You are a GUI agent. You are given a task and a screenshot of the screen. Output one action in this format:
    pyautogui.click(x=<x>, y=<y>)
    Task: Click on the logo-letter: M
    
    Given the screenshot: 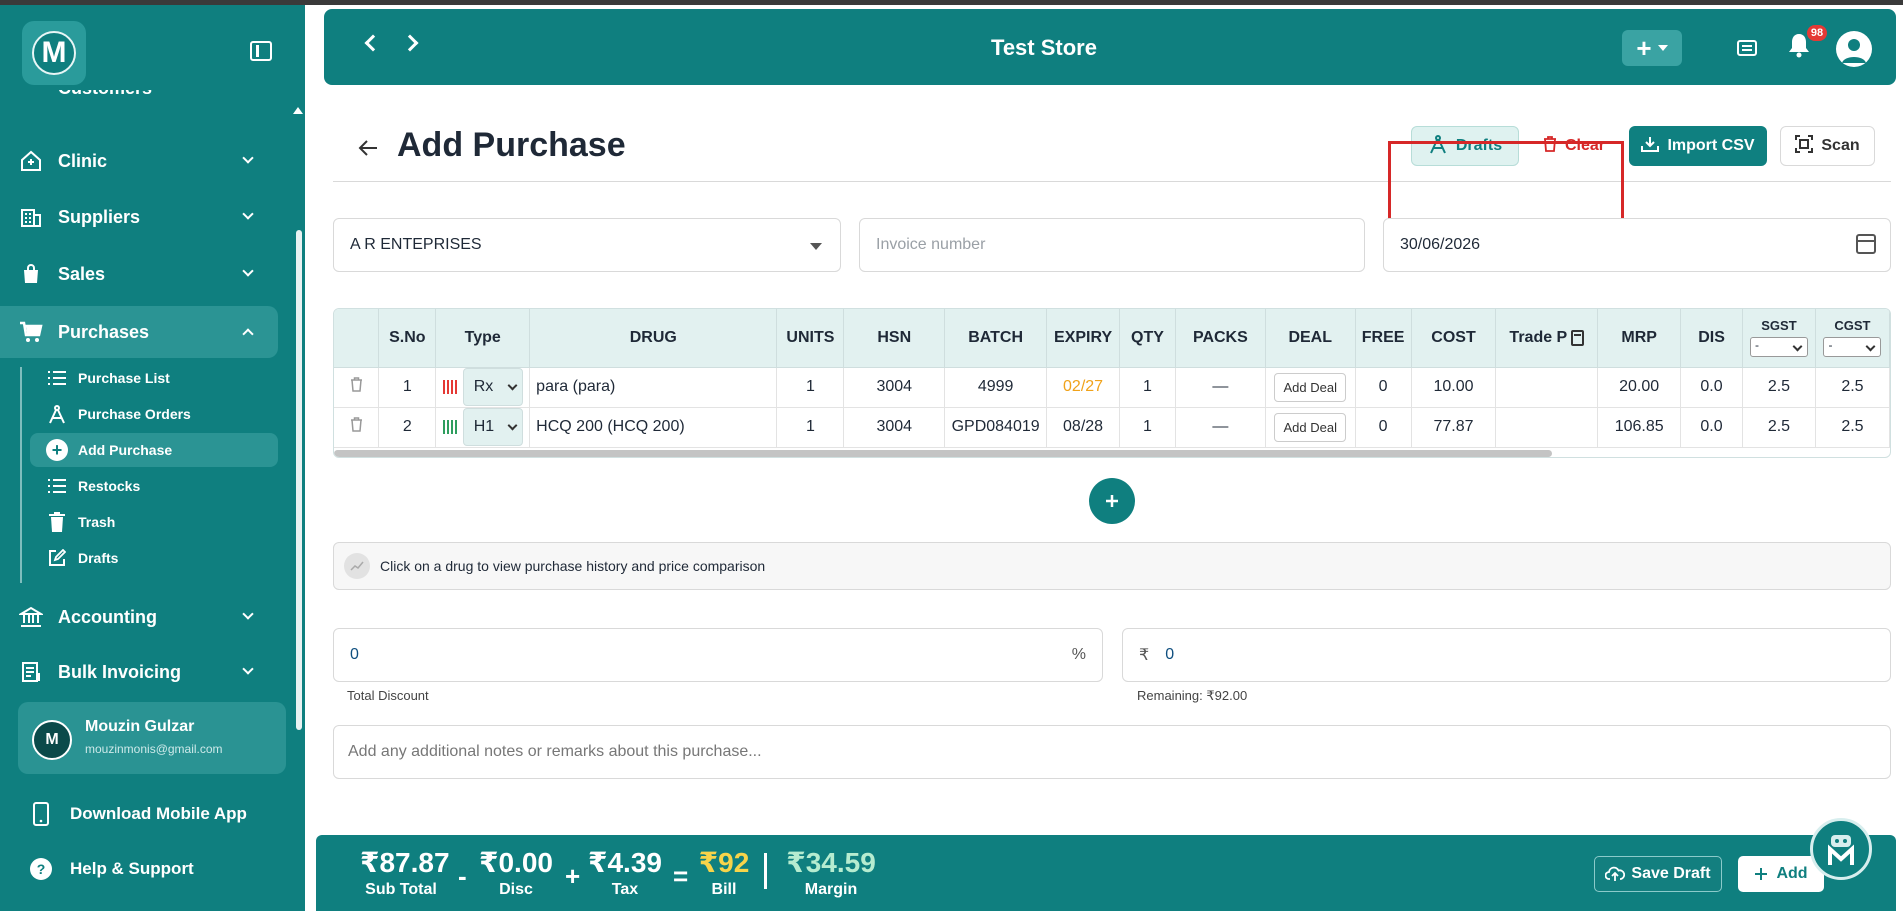 What is the action you would take?
    pyautogui.click(x=54, y=53)
    